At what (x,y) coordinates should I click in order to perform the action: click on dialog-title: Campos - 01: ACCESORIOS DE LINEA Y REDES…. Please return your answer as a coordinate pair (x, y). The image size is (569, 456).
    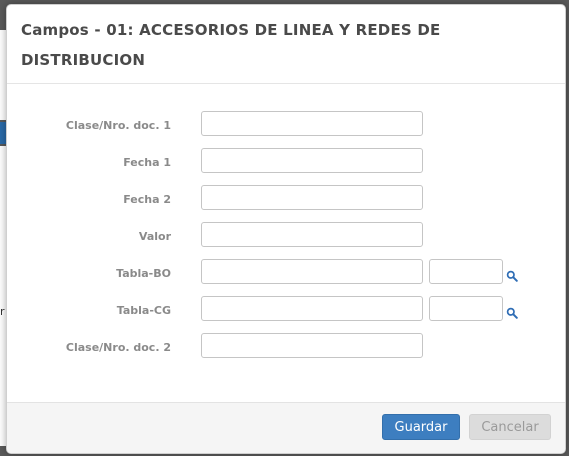
    Looking at the image, I should click on (231, 45).